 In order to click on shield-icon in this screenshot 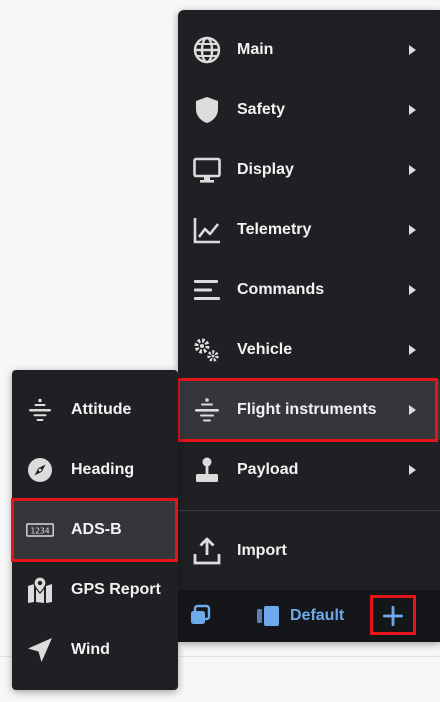, I will do `click(207, 110)`.